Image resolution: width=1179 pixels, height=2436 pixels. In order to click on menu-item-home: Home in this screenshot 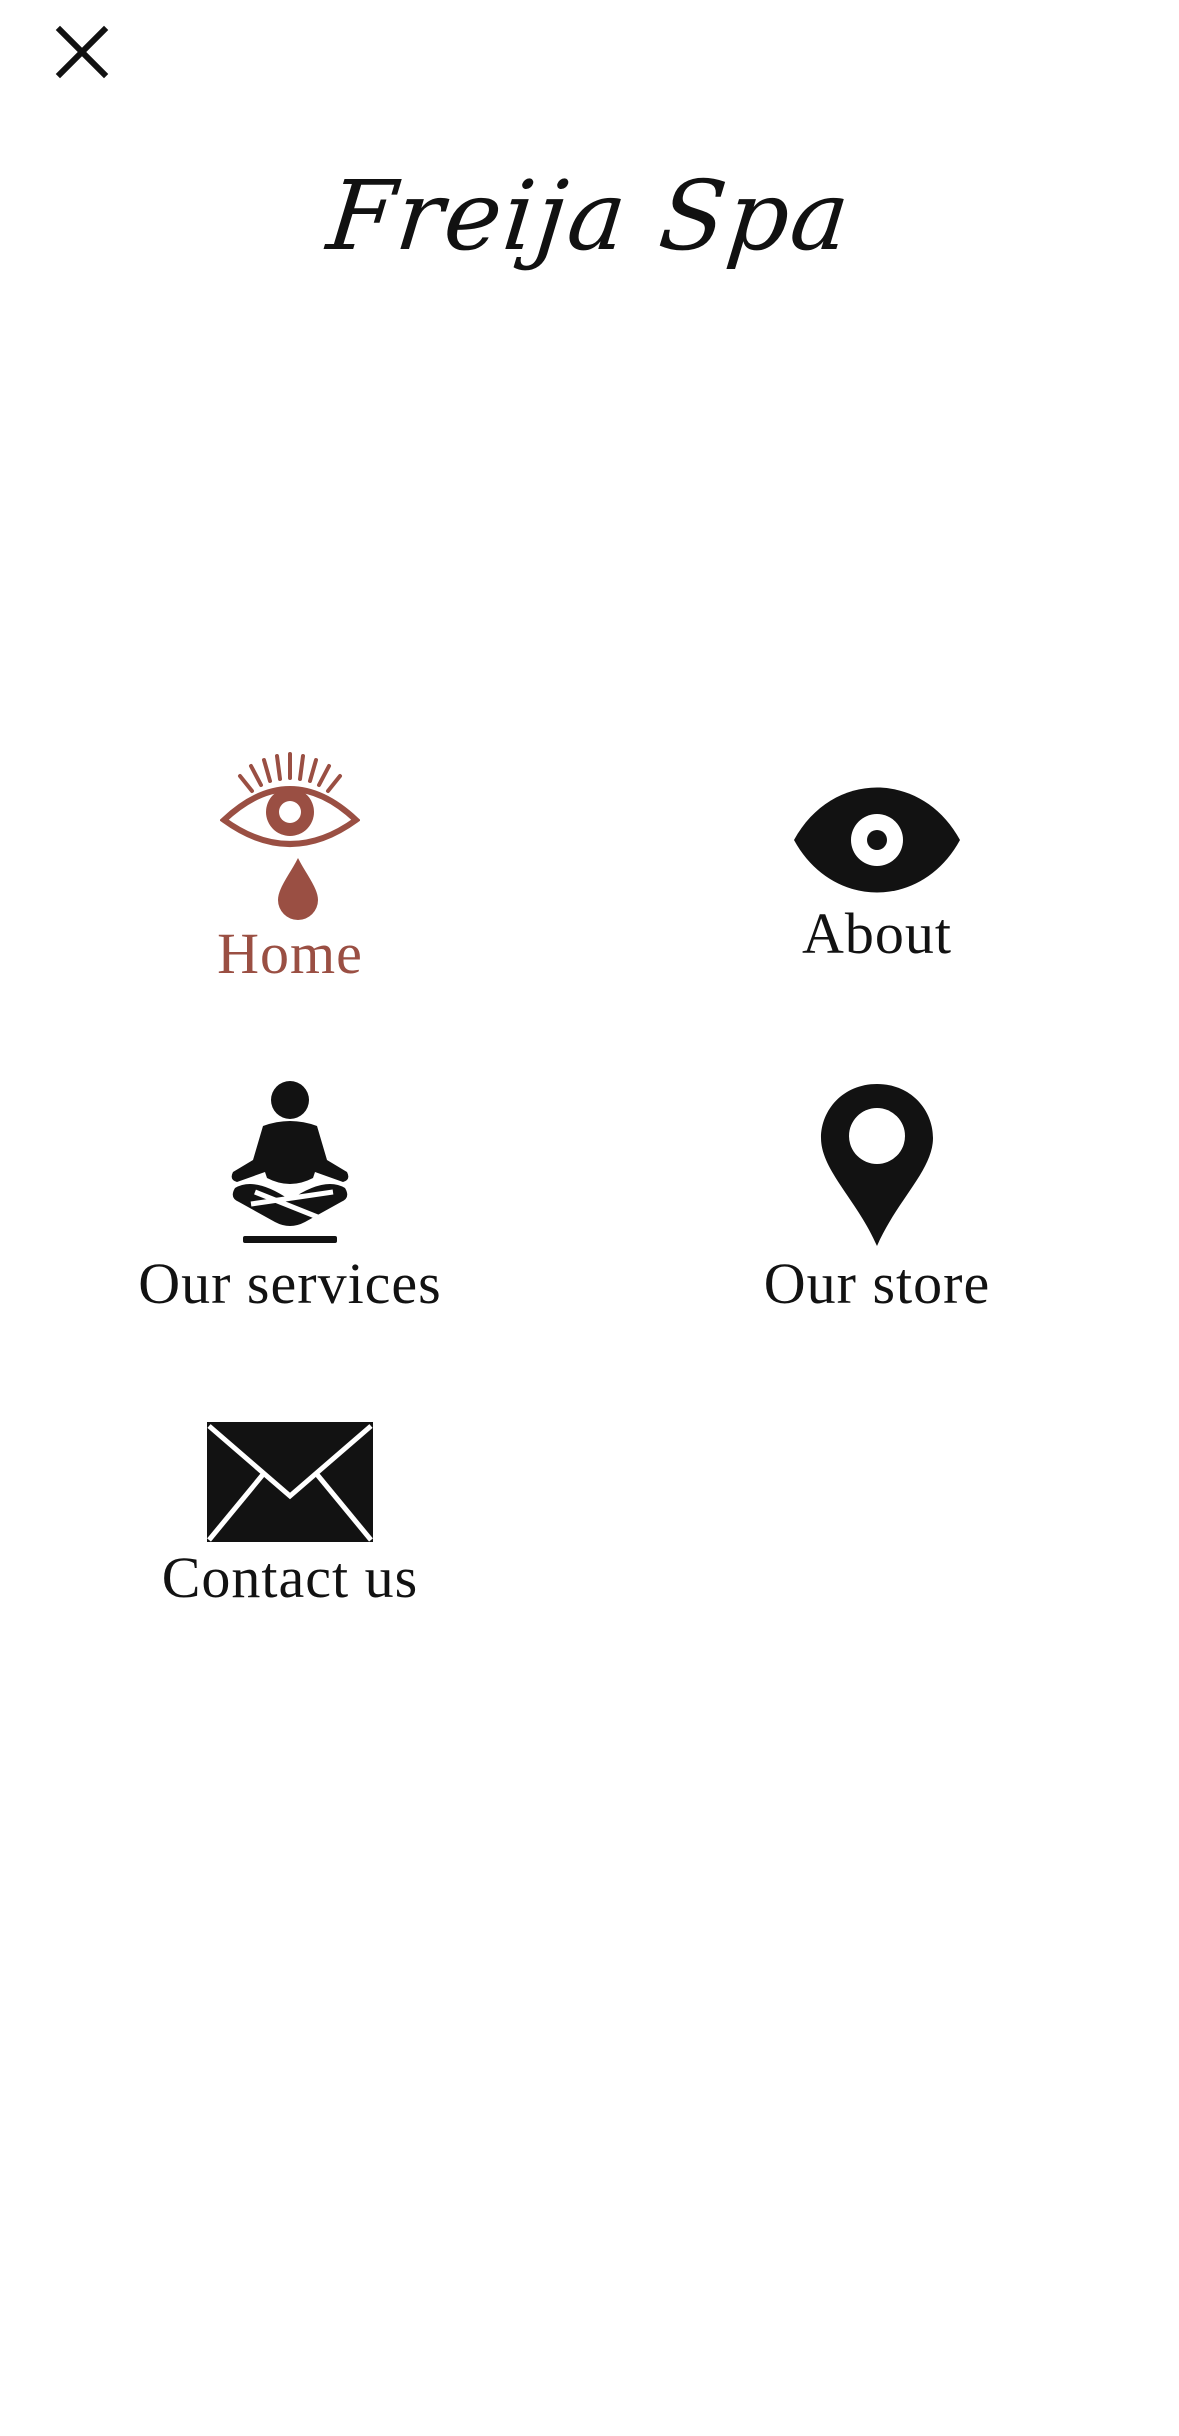, I will do `click(290, 868)`.